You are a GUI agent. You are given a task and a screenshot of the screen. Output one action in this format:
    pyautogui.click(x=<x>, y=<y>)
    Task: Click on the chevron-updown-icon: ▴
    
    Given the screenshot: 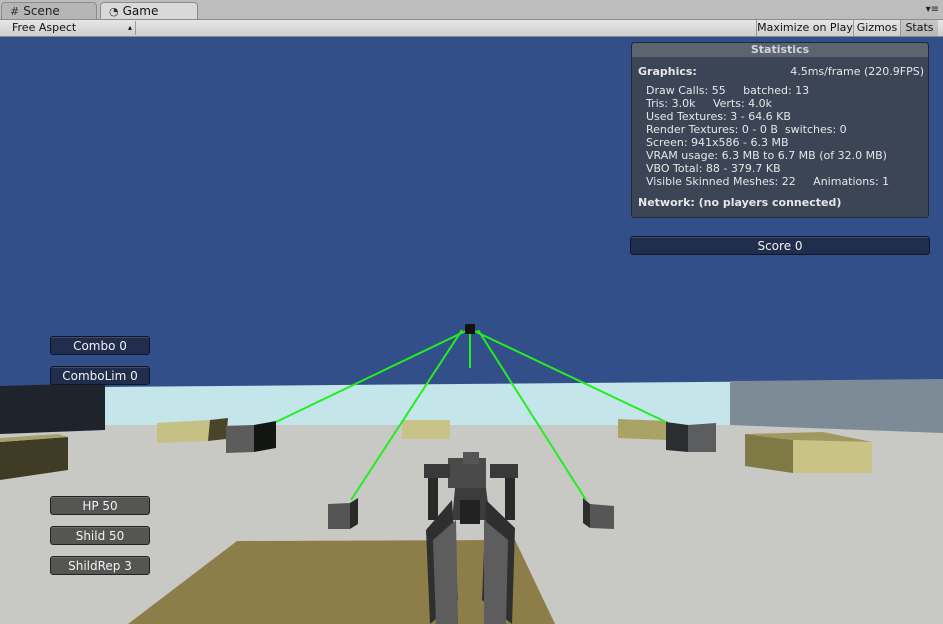 What is the action you would take?
    pyautogui.click(x=129, y=27)
    